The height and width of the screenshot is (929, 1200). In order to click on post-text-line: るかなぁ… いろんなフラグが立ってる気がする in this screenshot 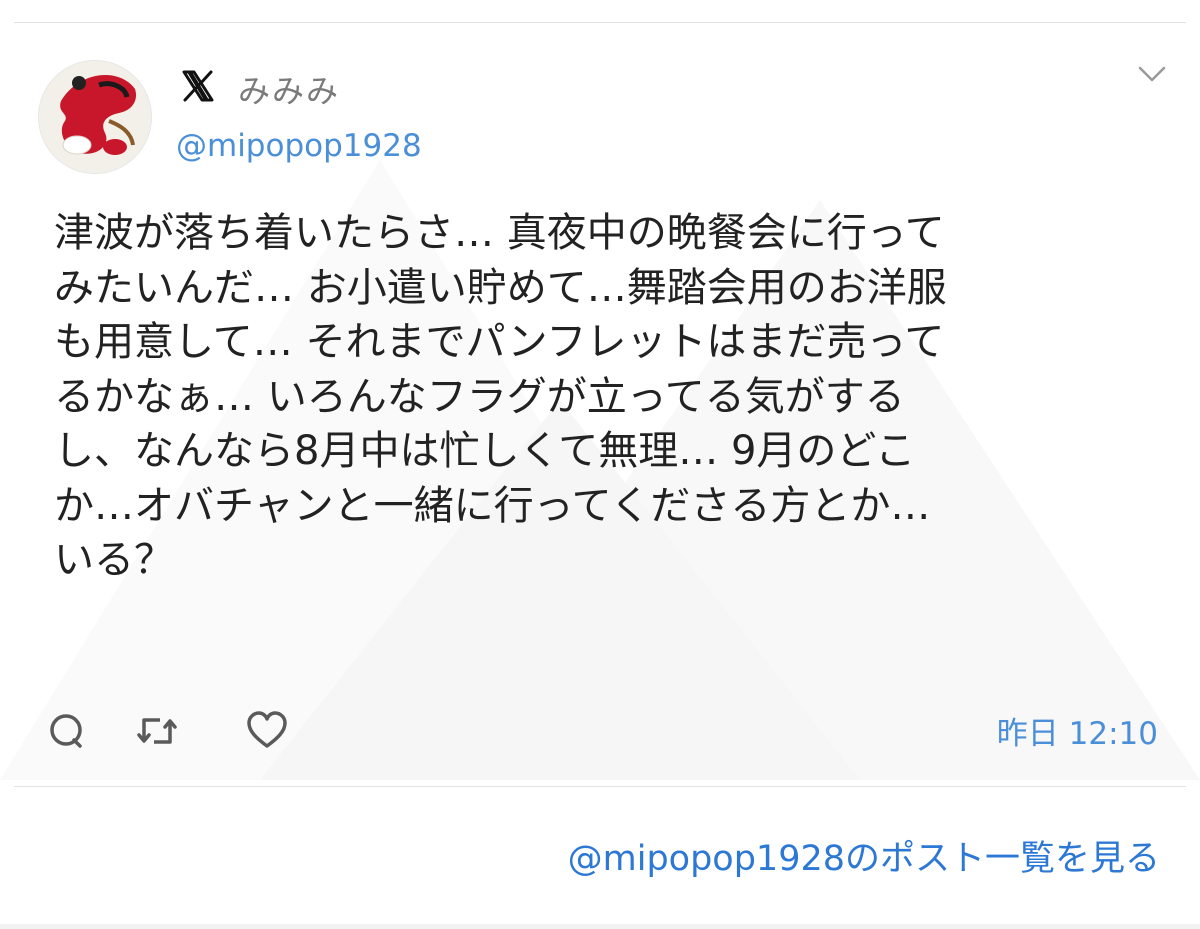, I will do `click(479, 396)`.